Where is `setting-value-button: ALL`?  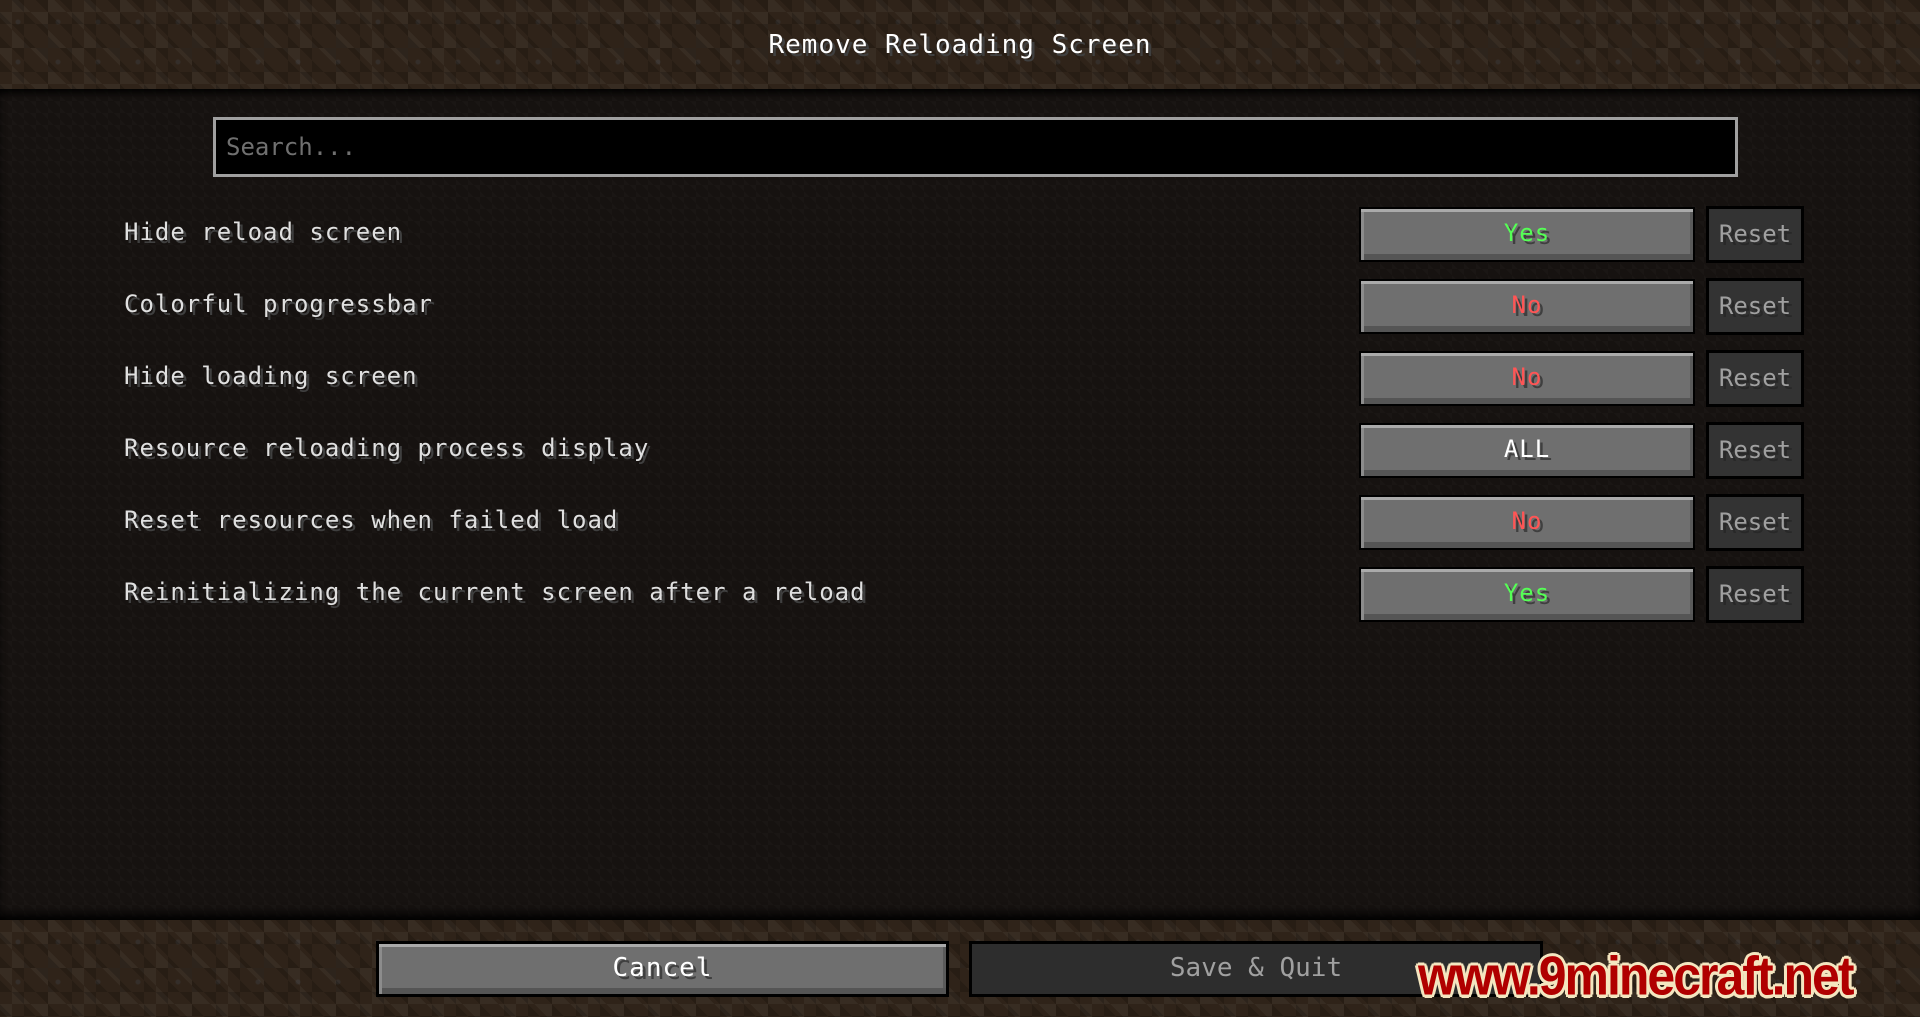
setting-value-button: ALL is located at coordinates (1527, 450).